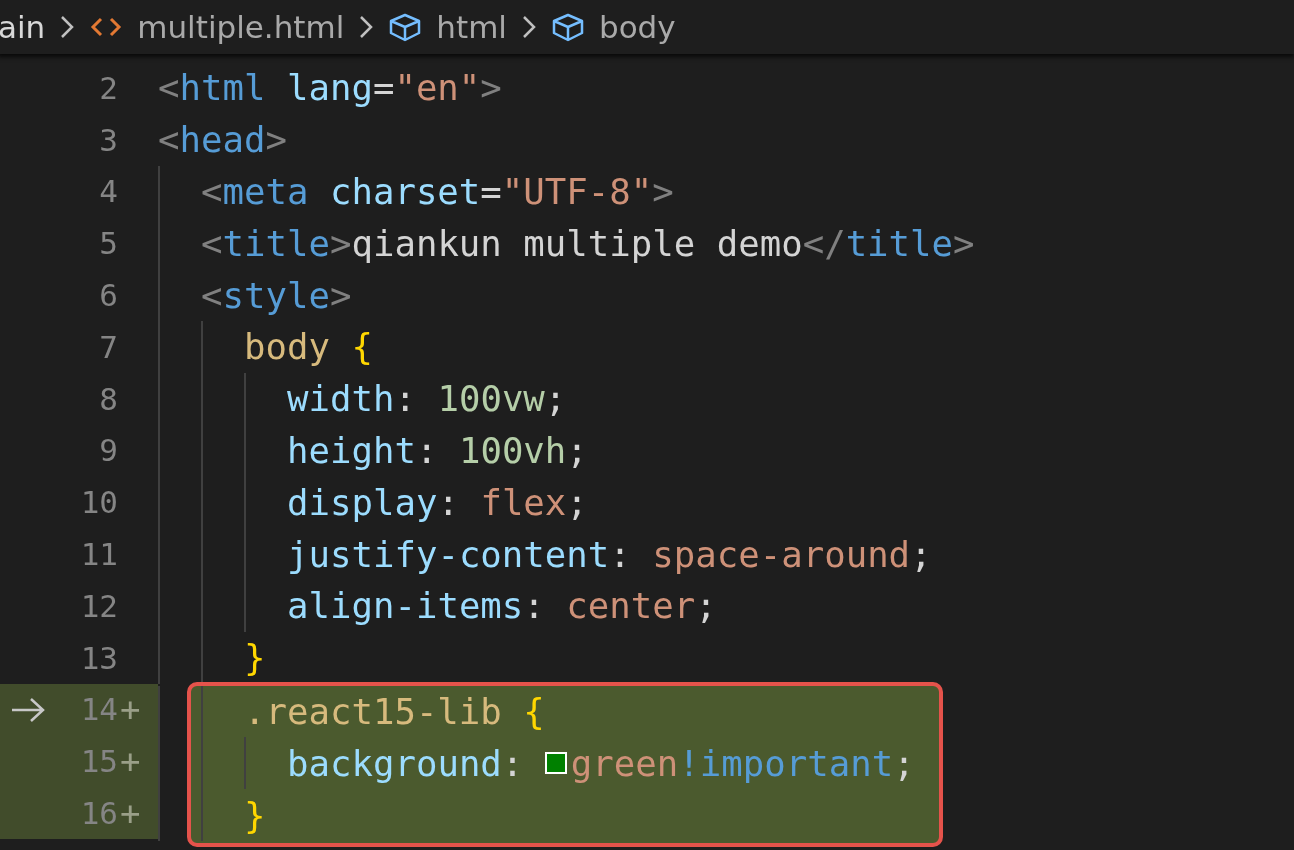  Describe the element at coordinates (330, 88) in the screenshot. I see `code-line: <html lang="en">` at that location.